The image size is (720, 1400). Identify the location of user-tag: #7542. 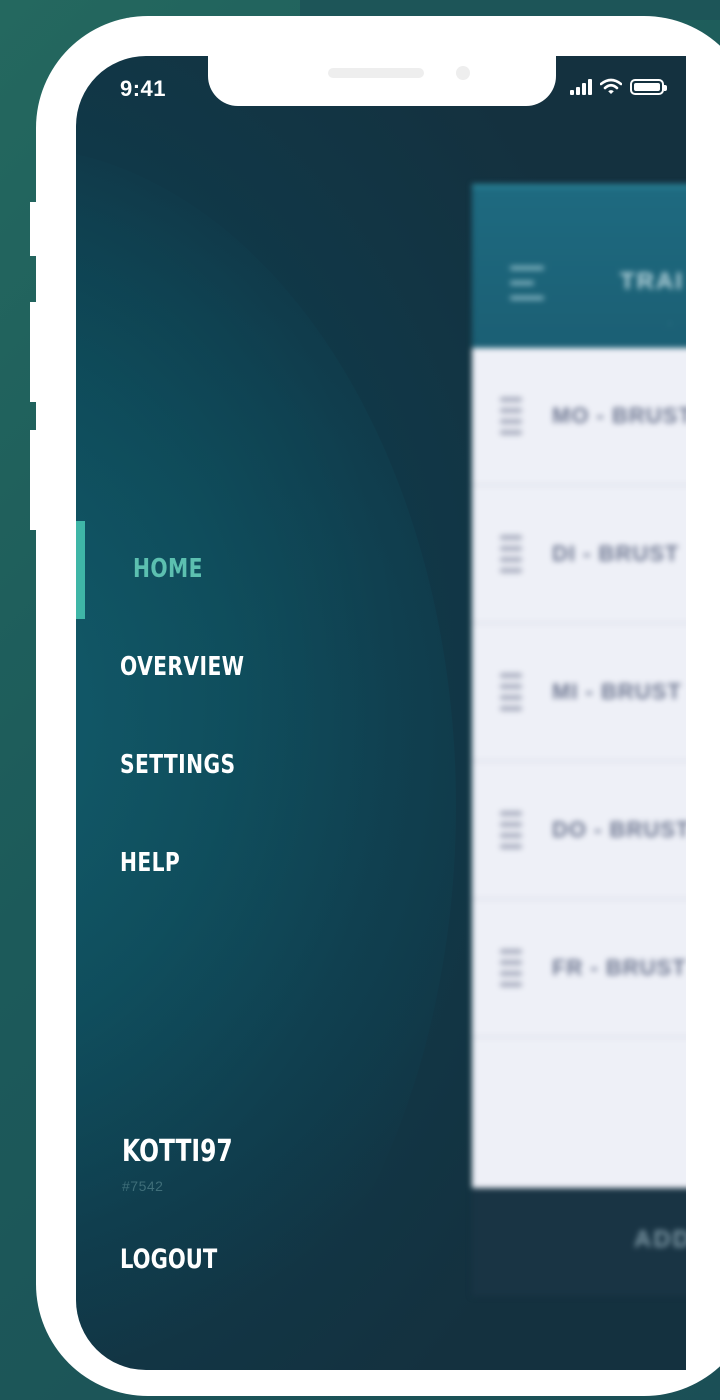
(143, 1186).